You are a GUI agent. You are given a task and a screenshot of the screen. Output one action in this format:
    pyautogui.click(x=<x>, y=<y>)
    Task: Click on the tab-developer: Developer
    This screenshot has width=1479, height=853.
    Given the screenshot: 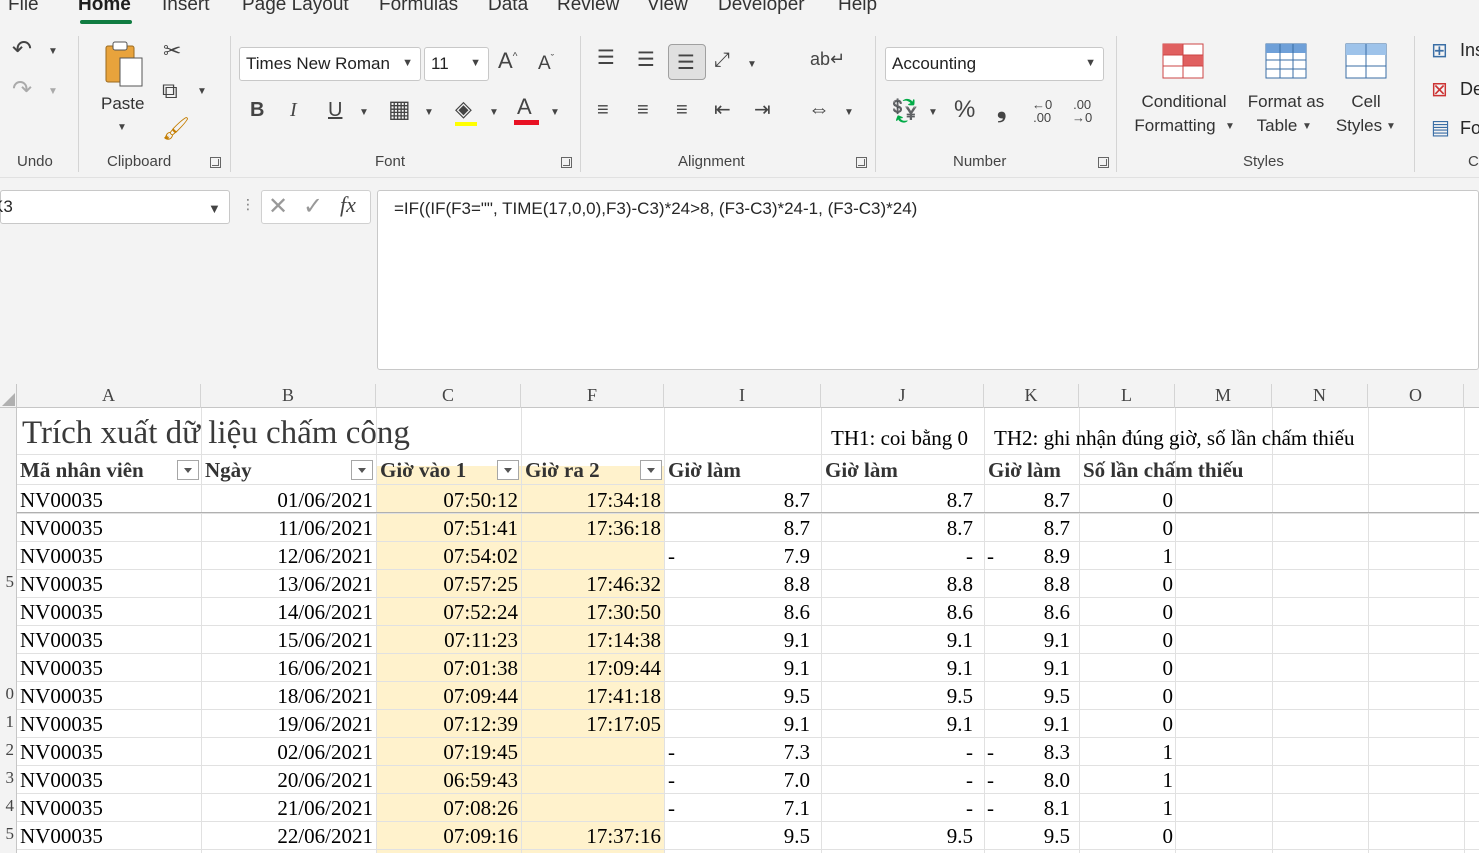 What is the action you would take?
    pyautogui.click(x=761, y=8)
    